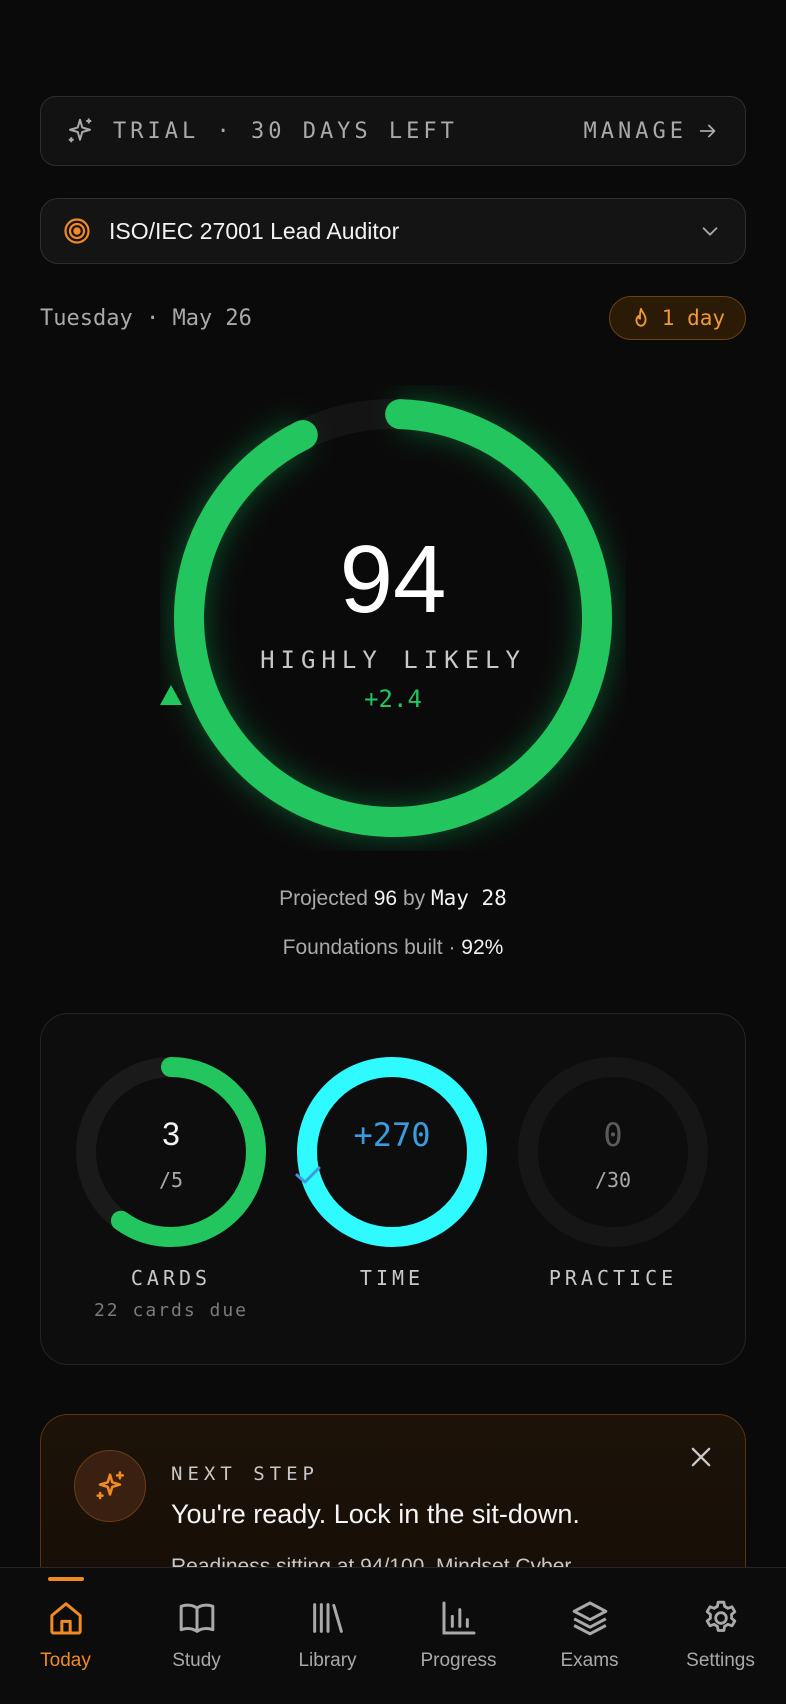 The height and width of the screenshot is (1704, 786). Describe the element at coordinates (285, 131) in the screenshot. I see `trial-text: TRIAL · 30 DAYS LEFT` at that location.